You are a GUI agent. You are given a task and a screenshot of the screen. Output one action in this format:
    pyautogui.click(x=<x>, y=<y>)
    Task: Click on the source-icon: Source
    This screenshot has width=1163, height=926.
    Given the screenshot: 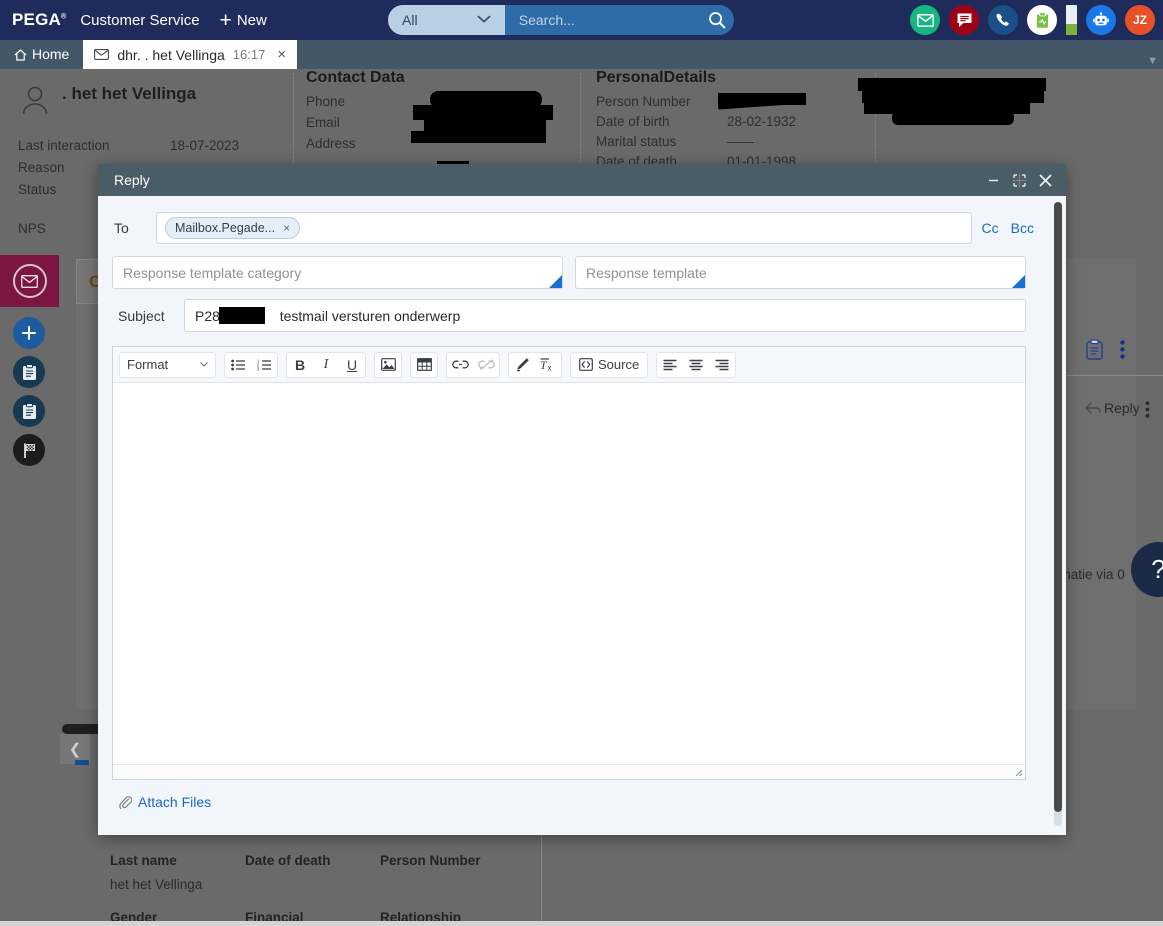 What is the action you would take?
    pyautogui.click(x=609, y=365)
    